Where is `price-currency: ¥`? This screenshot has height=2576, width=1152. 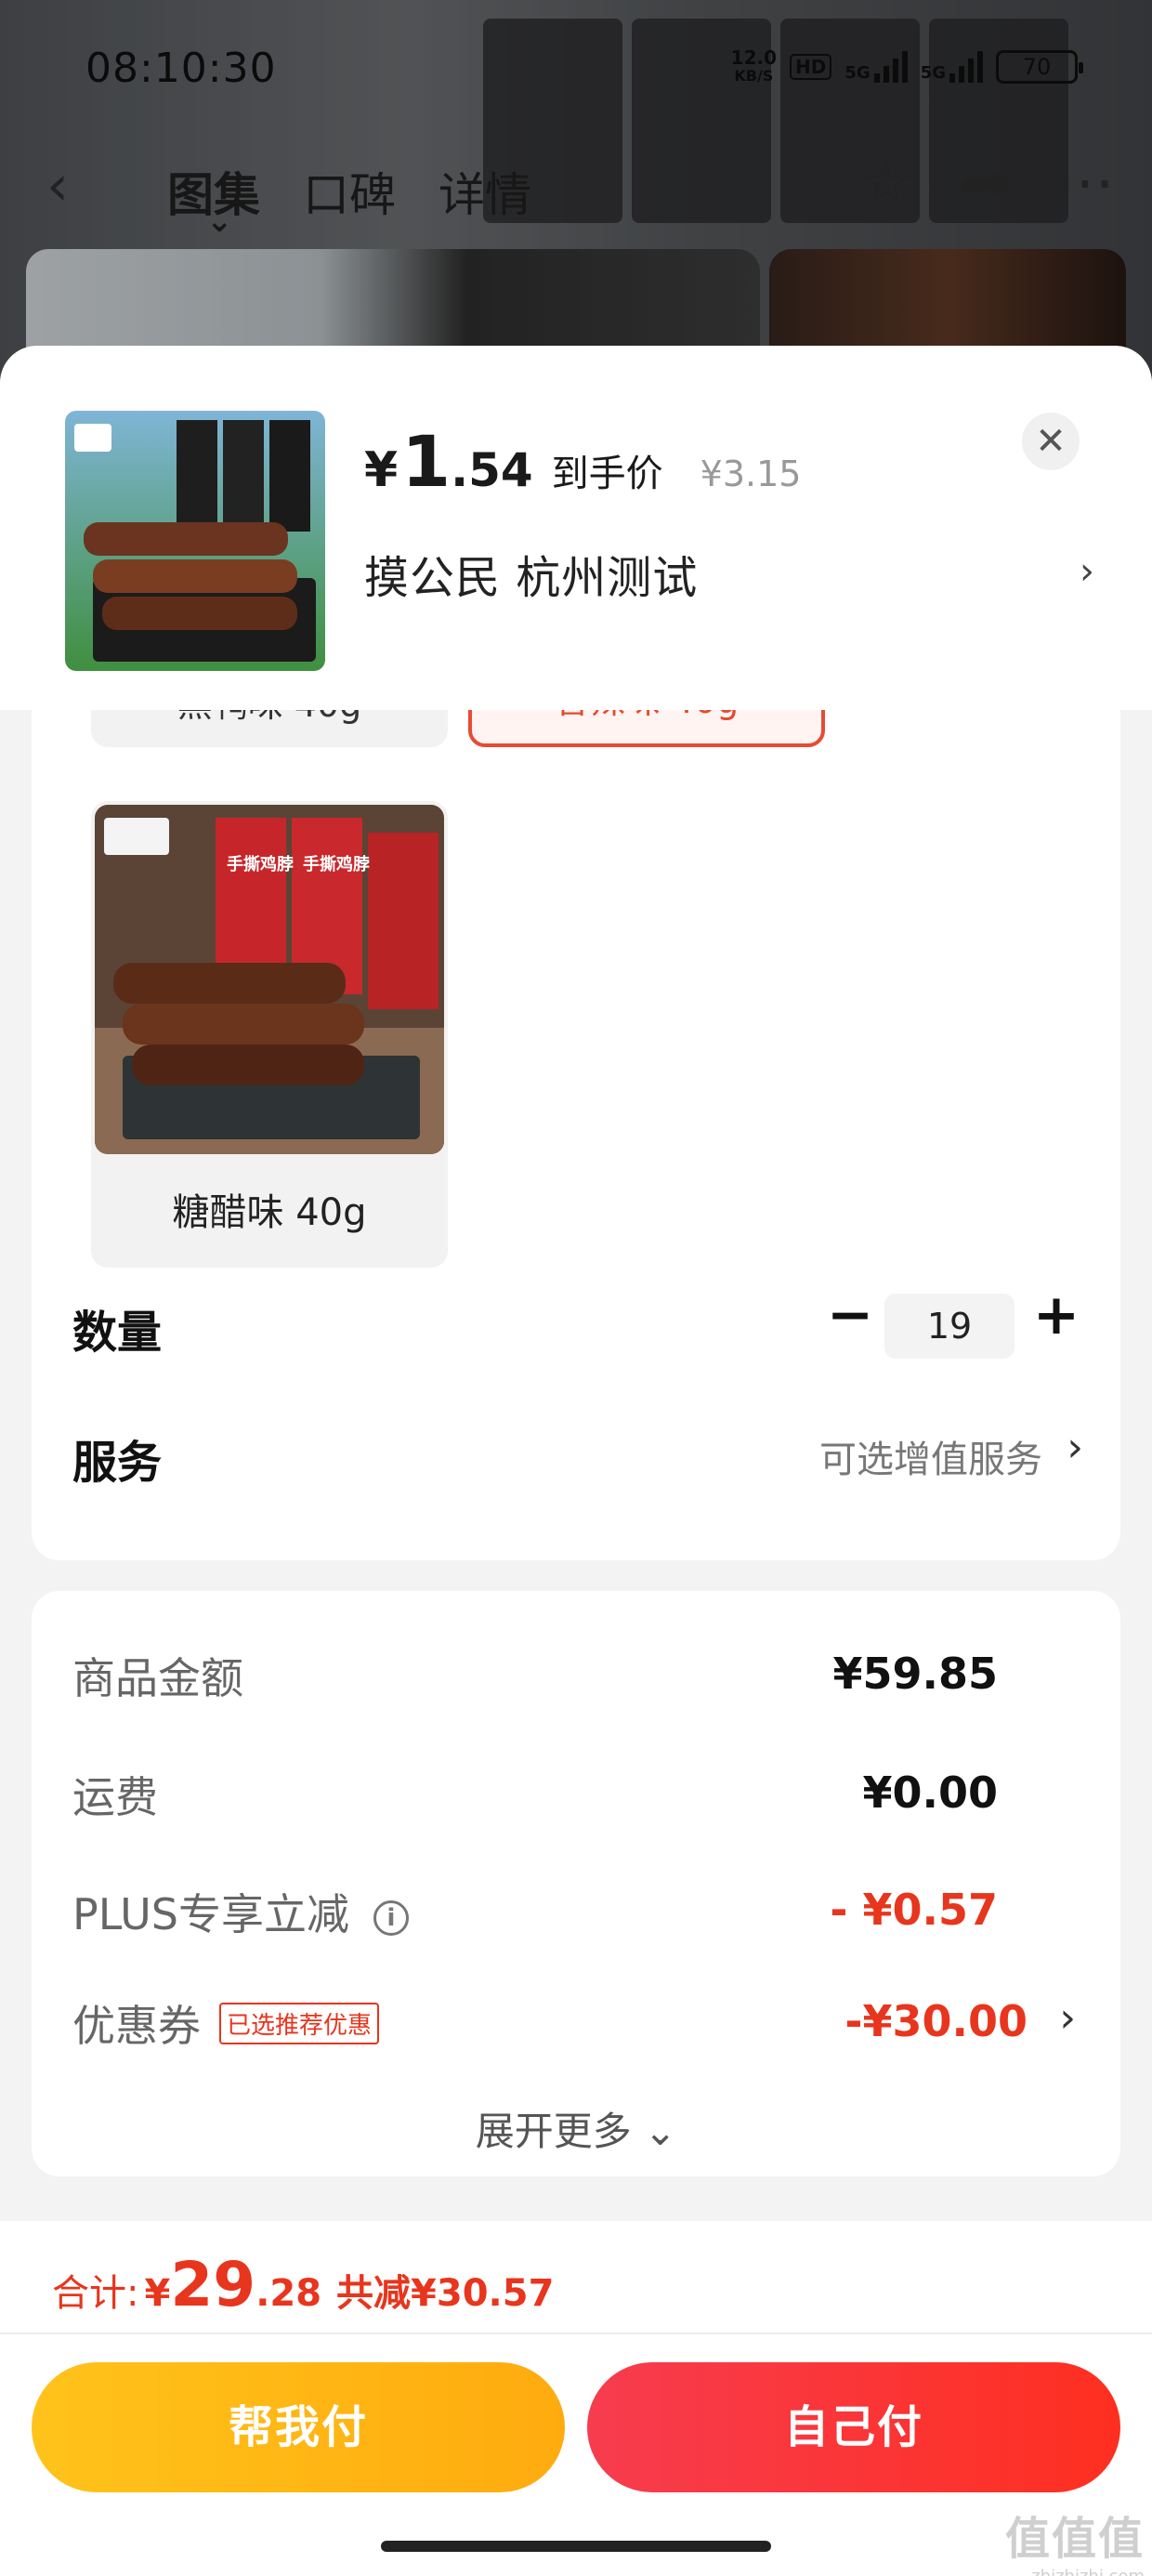 price-currency: ¥ is located at coordinates (381, 470).